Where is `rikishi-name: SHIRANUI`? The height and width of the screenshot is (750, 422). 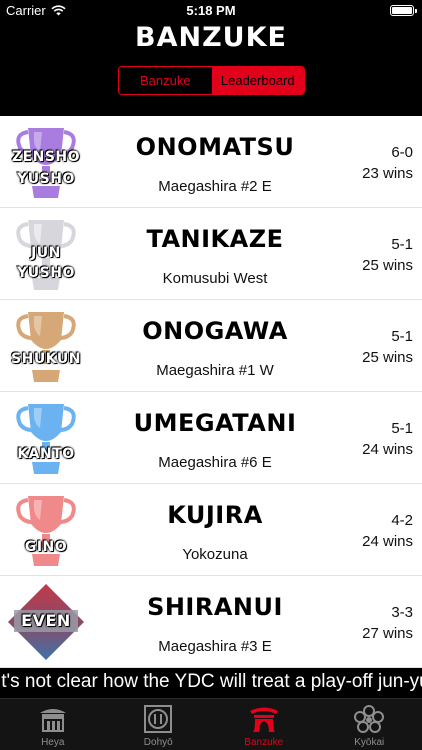 rikishi-name: SHIRANUI is located at coordinates (215, 607).